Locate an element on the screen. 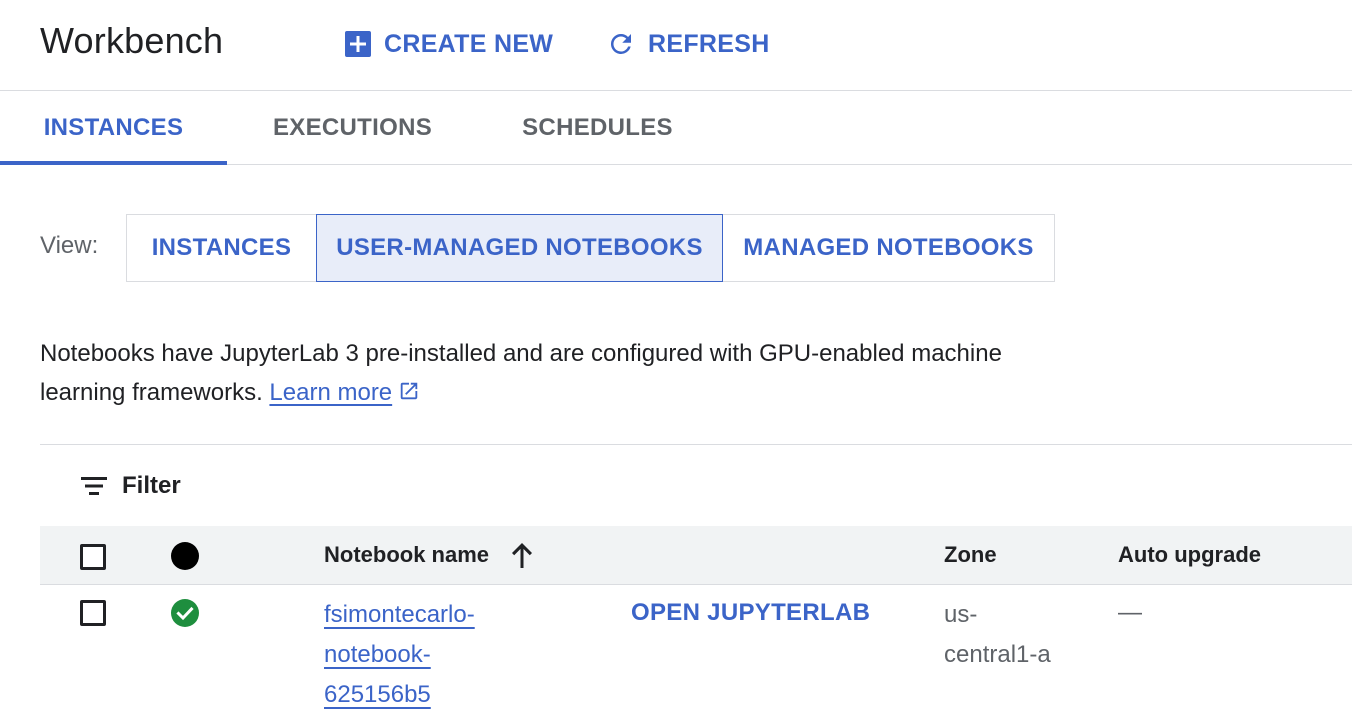  page-header: Workbench CREATE NEW REFRESH is located at coordinates (676, 45).